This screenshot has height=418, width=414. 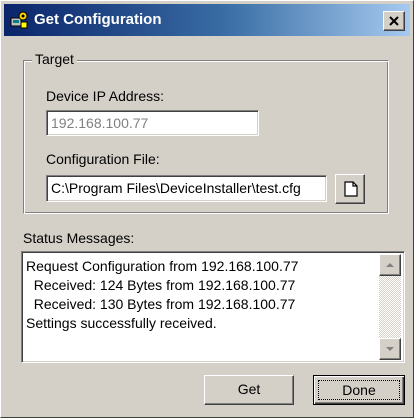 What do you see at coordinates (19, 20) in the screenshot?
I see `device-installer-icon` at bounding box center [19, 20].